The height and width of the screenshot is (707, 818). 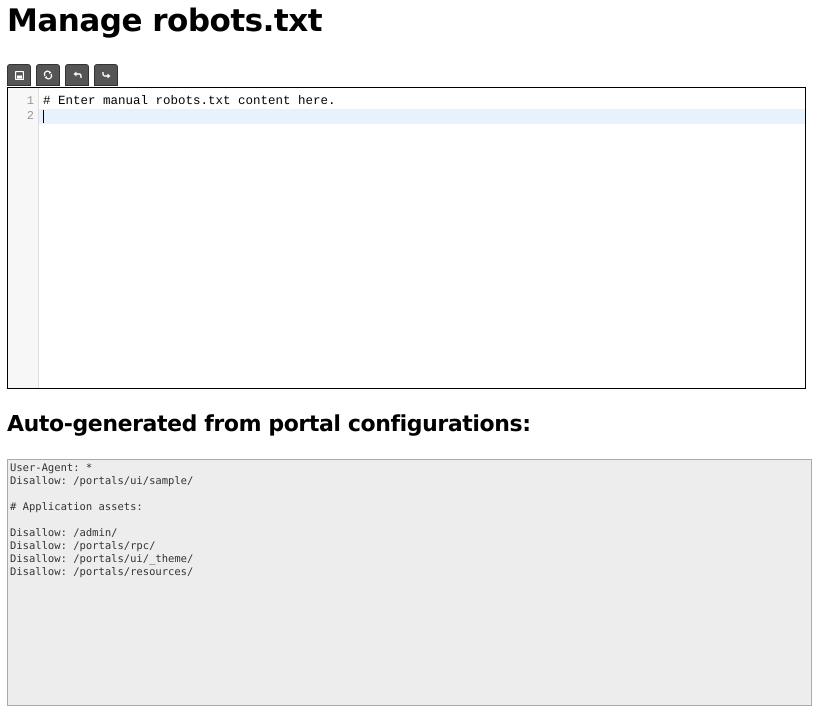 I want to click on redo-icon, so click(x=106, y=75).